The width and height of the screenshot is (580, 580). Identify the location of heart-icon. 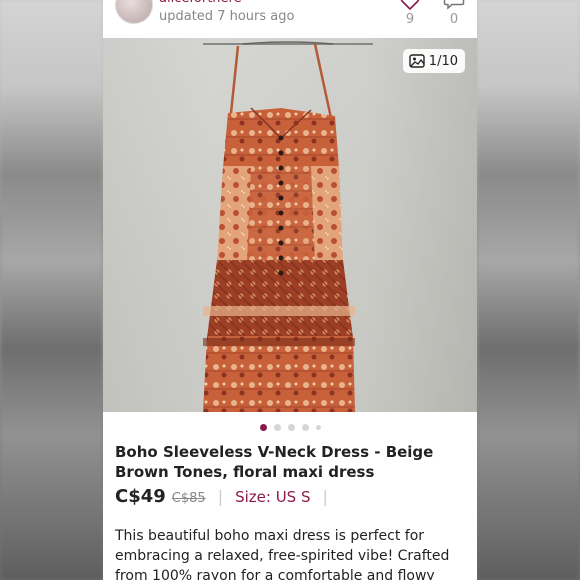
(410, 5).